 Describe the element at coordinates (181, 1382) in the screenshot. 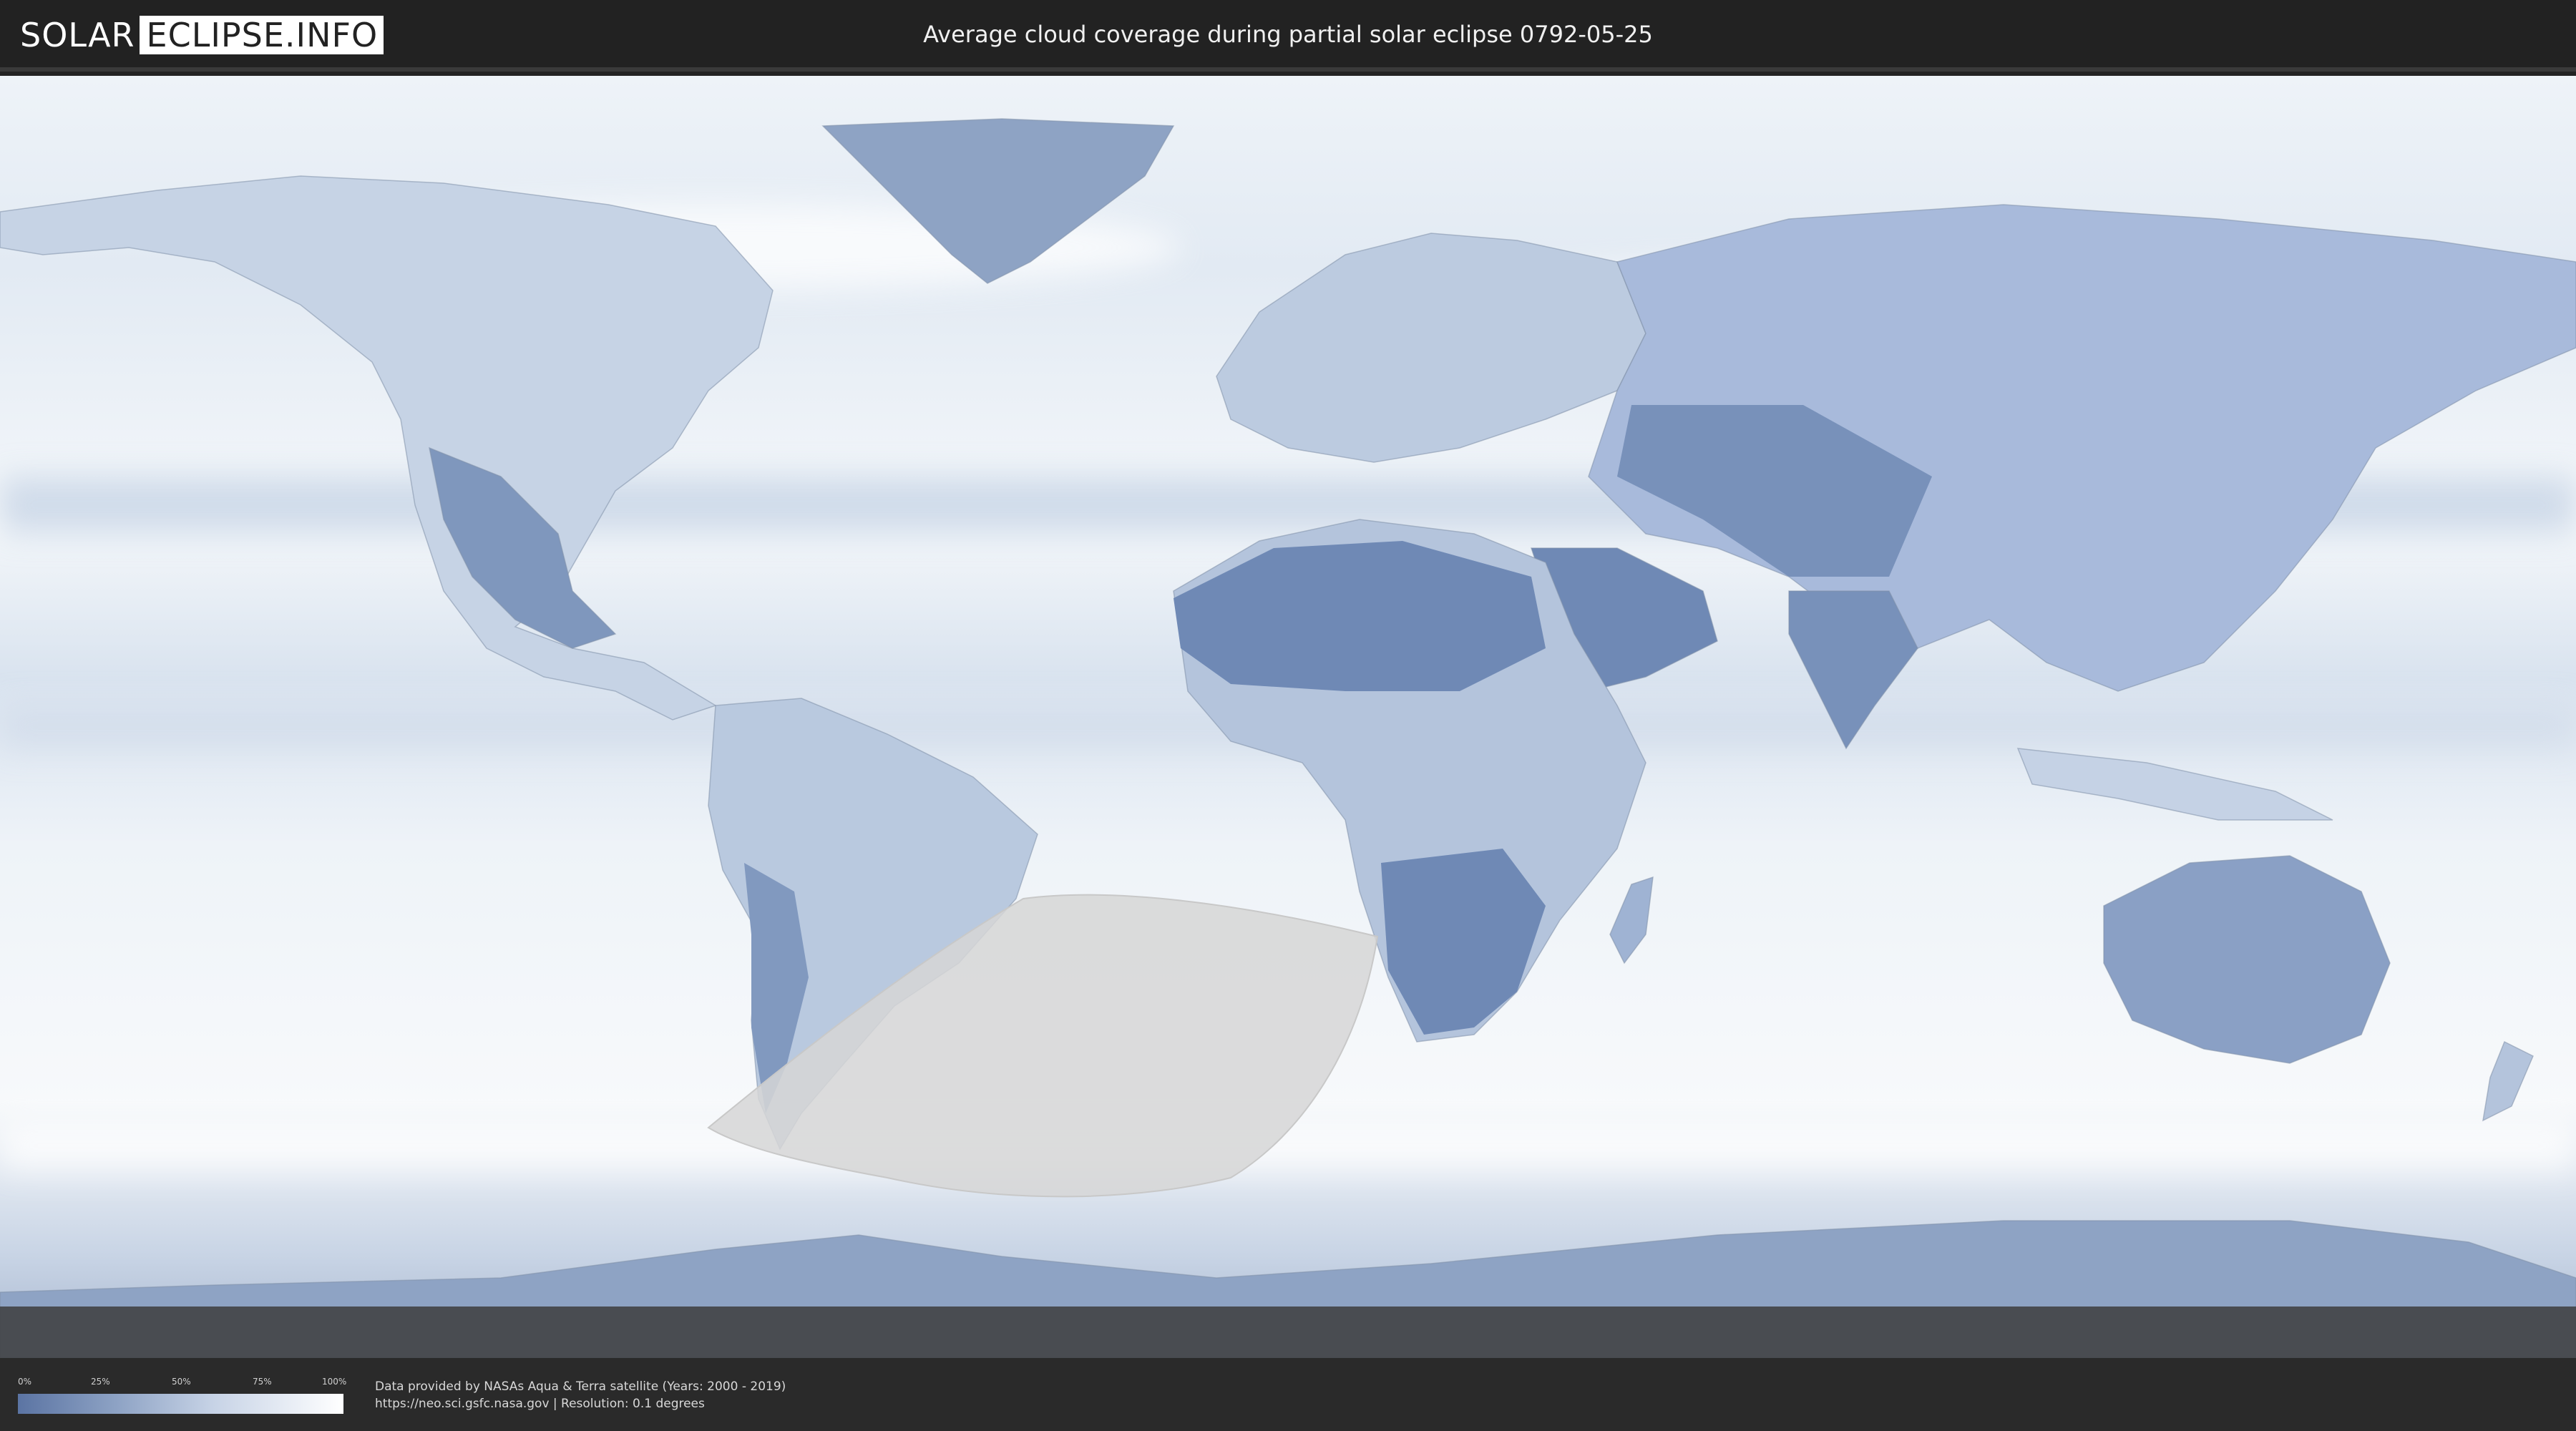

I see `legend-tick-50: 50%` at that location.